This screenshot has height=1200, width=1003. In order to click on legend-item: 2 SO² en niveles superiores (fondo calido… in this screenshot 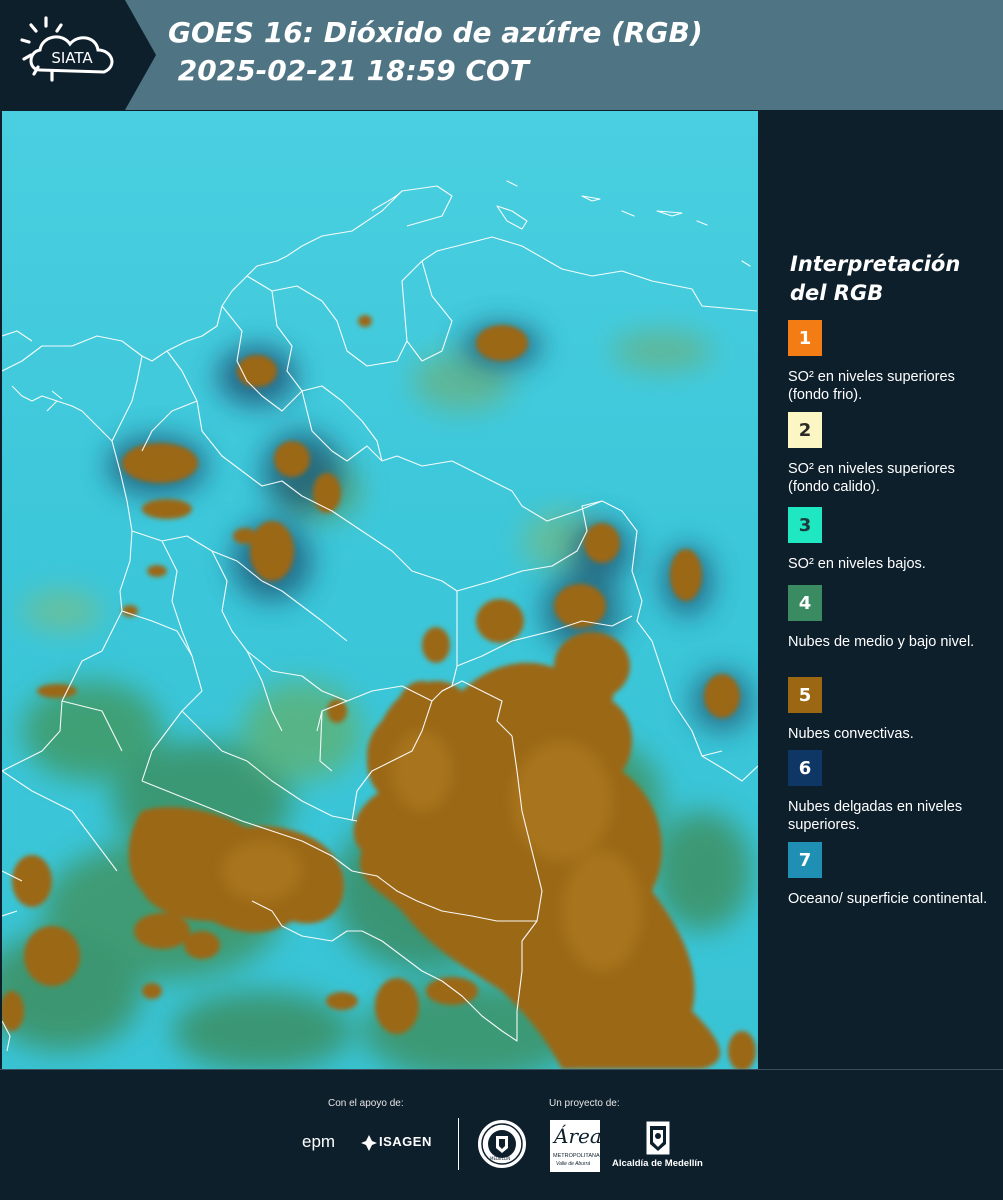, I will do `click(893, 454)`.